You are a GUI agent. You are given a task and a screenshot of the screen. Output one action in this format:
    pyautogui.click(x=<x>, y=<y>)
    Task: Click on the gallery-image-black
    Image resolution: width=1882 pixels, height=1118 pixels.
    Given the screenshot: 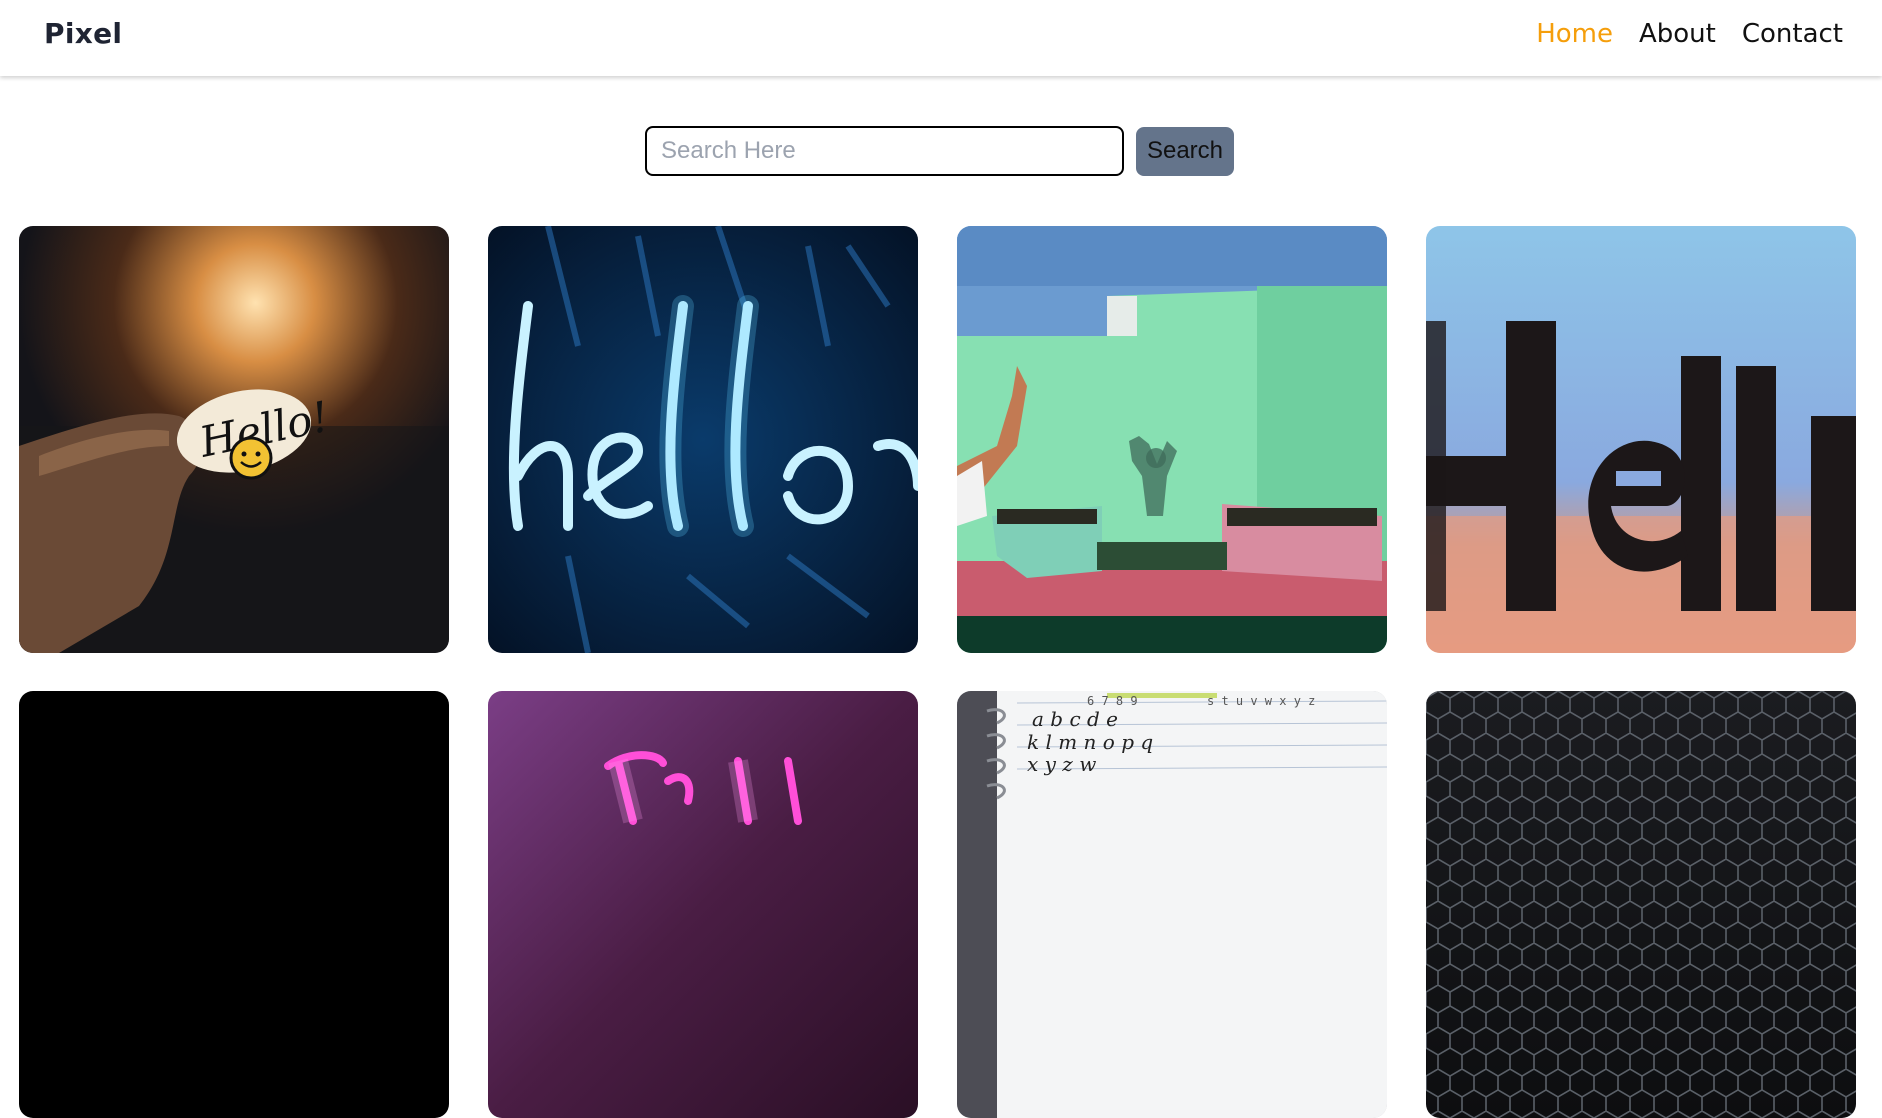 What is the action you would take?
    pyautogui.click(x=234, y=904)
    